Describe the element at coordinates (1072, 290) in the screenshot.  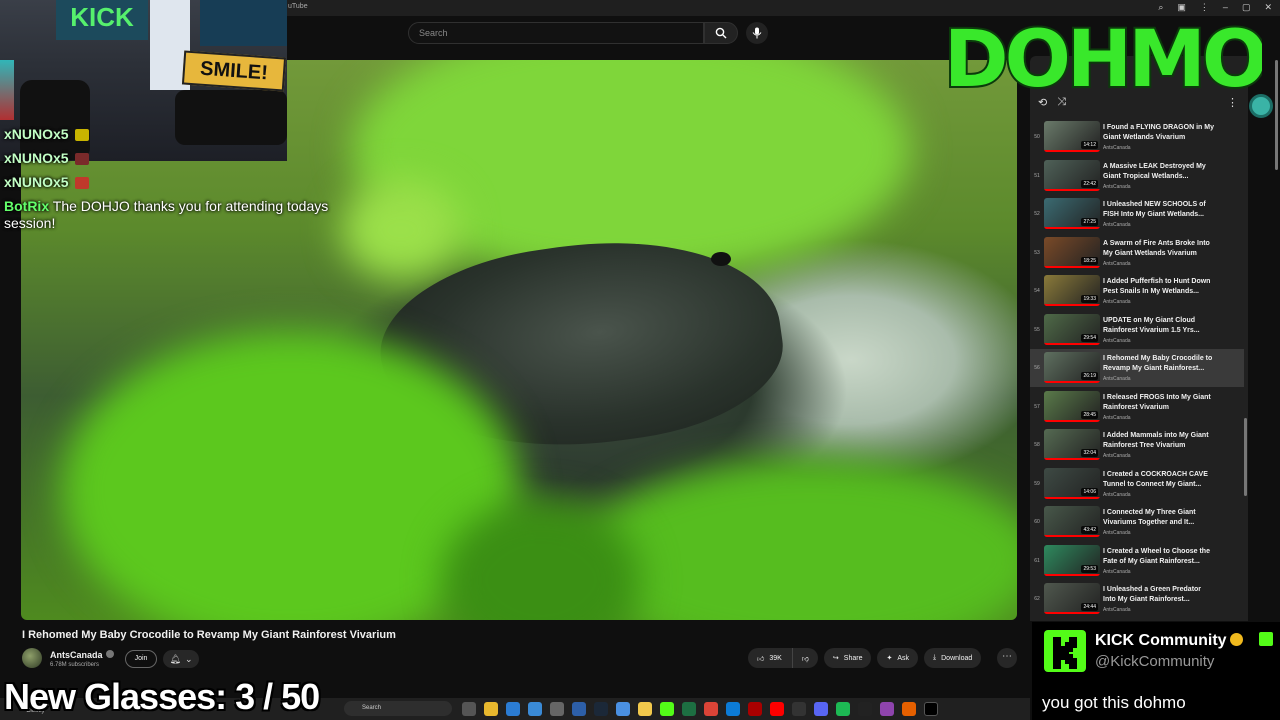
I see `video-thumbnail: 19:33` at that location.